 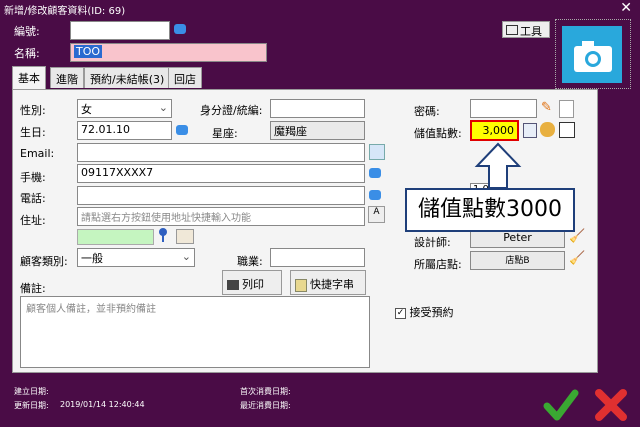 I want to click on birthday-label: 生日:, so click(x=33, y=132).